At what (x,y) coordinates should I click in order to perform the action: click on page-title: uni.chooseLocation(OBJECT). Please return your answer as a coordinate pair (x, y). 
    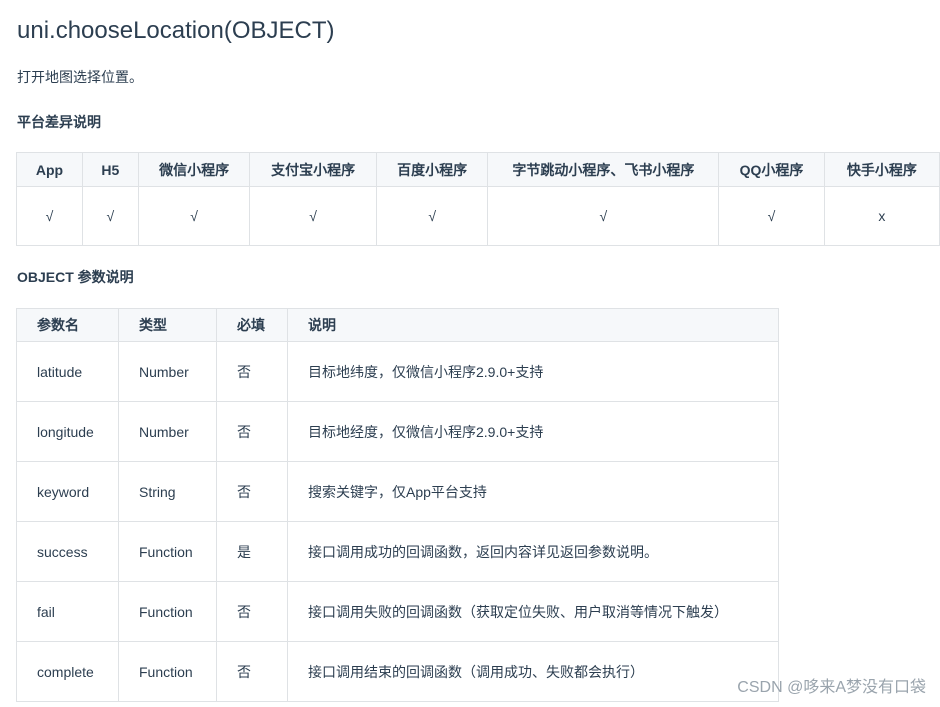
    Looking at the image, I should click on (176, 30).